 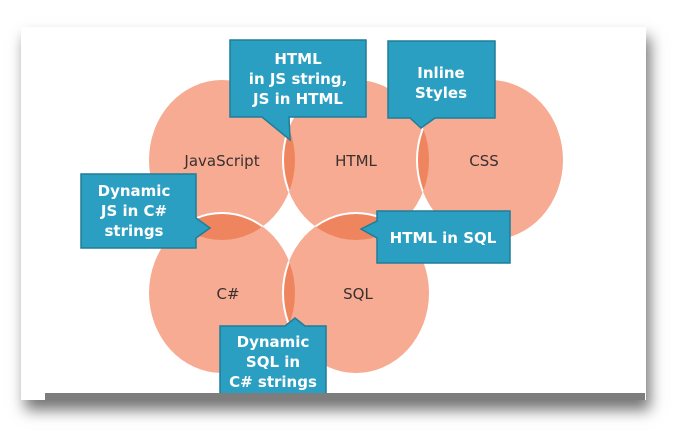 What do you see at coordinates (440, 73) in the screenshot?
I see `callout-html-css-line1: Inline` at bounding box center [440, 73].